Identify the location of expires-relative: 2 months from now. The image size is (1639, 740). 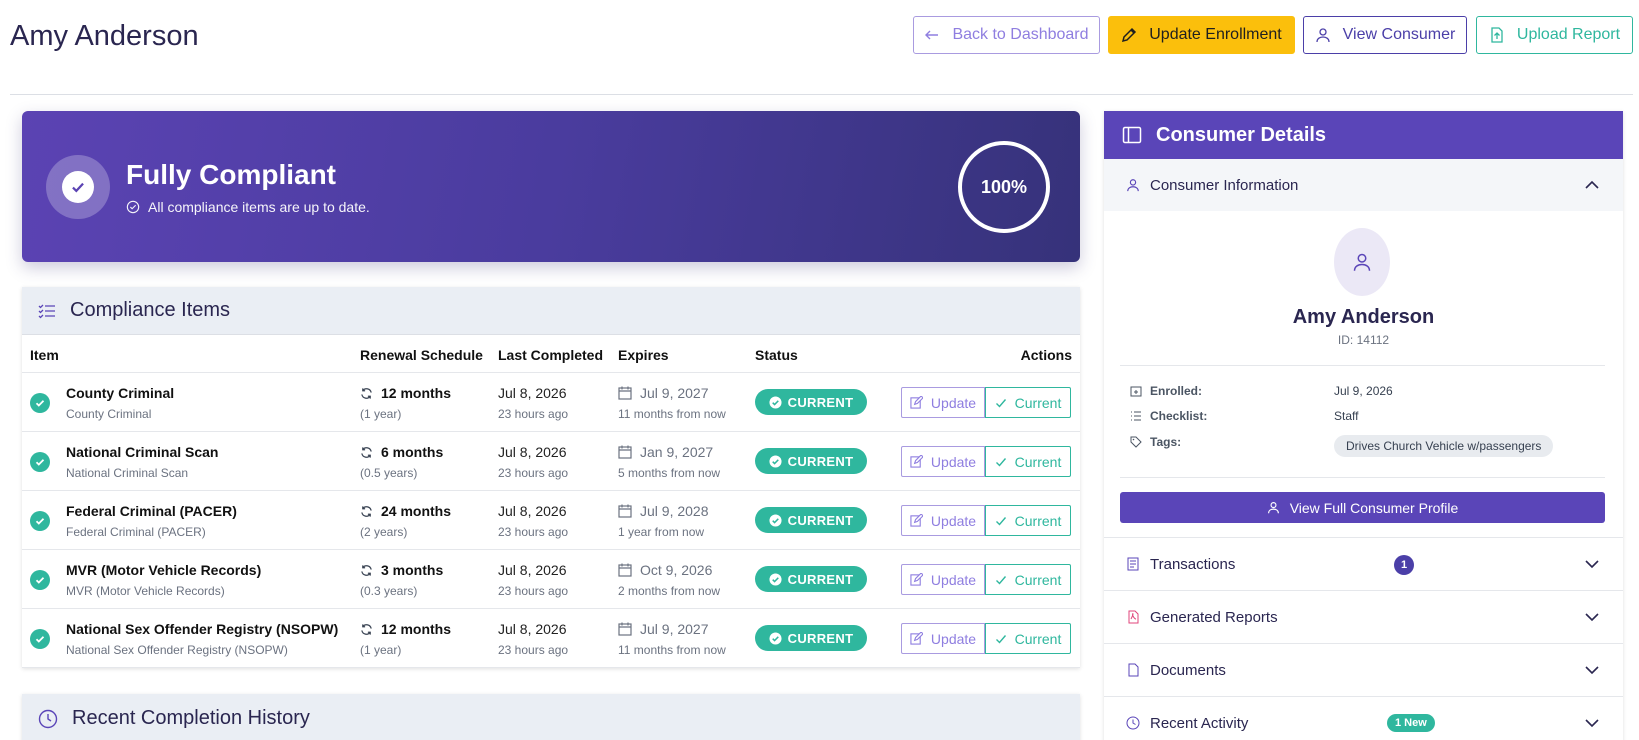
(669, 591).